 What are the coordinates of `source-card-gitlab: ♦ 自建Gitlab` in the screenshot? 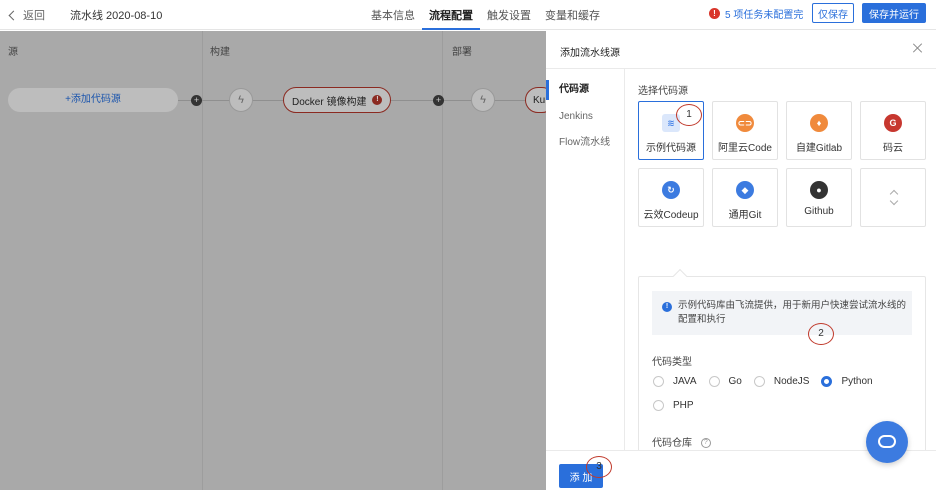 It's located at (819, 130).